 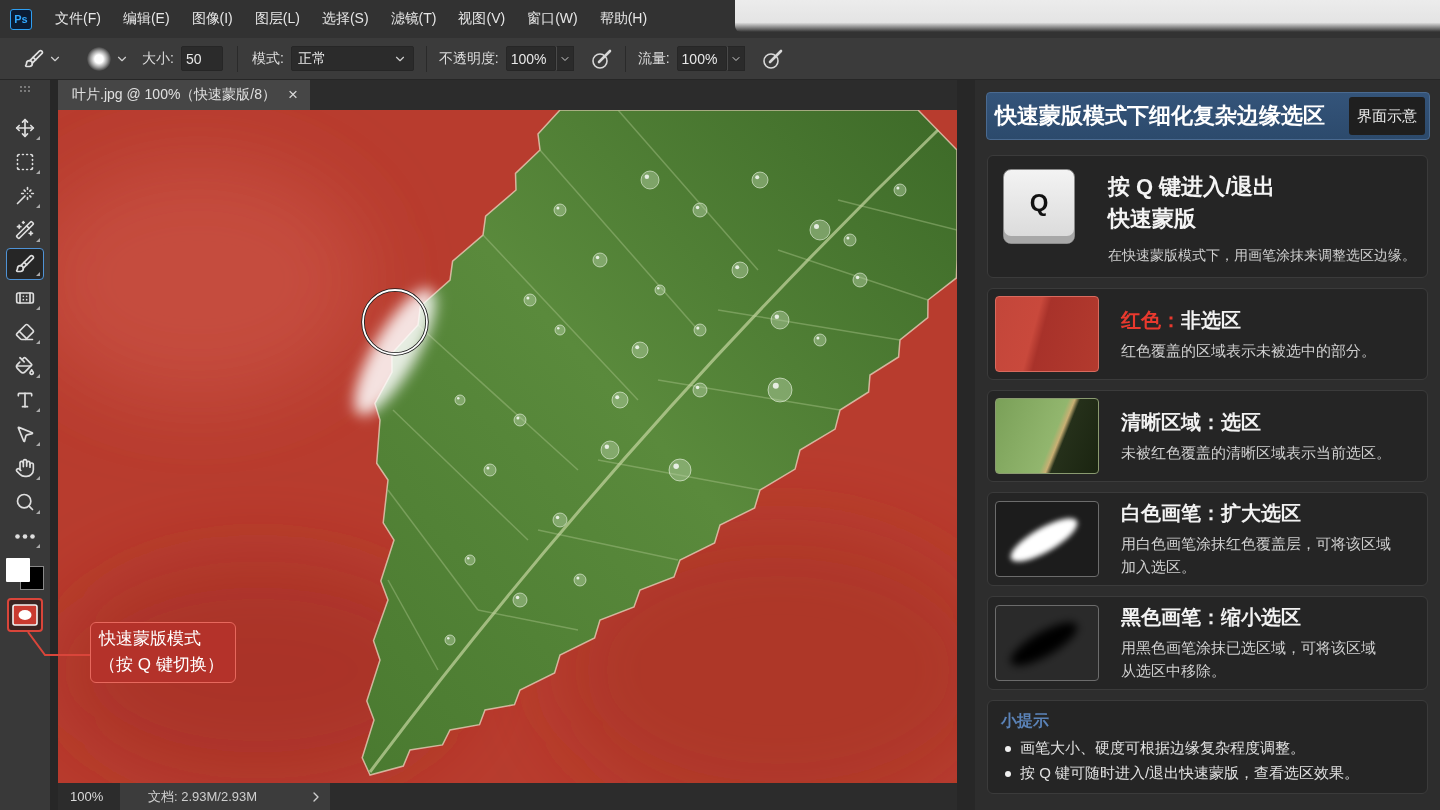 What do you see at coordinates (1191, 422) in the screenshot?
I see `card-title: 清晰区域：选区` at bounding box center [1191, 422].